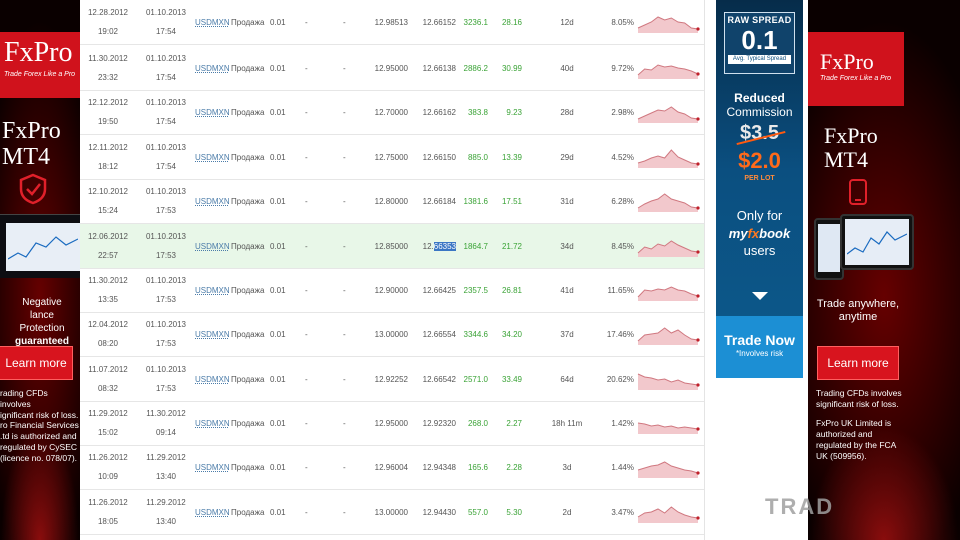 Image resolution: width=960 pixels, height=540 pixels. What do you see at coordinates (108, 413) in the screenshot?
I see `open-date: 11.29.2012` at bounding box center [108, 413].